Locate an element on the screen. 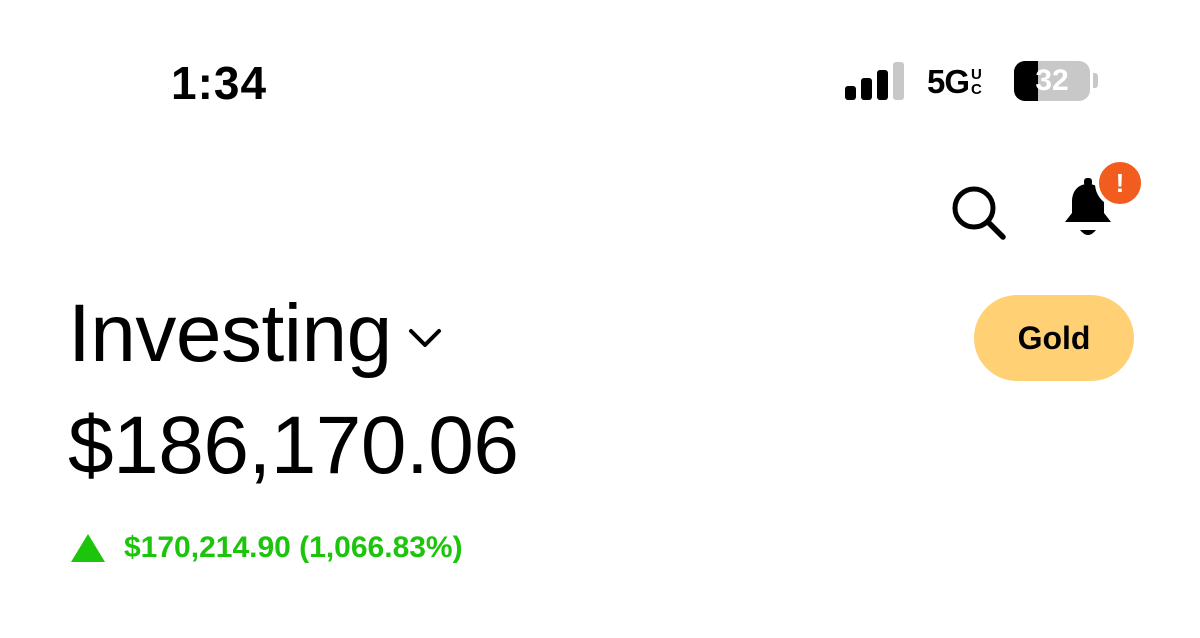  network-indicator: 5G U C is located at coordinates (954, 82).